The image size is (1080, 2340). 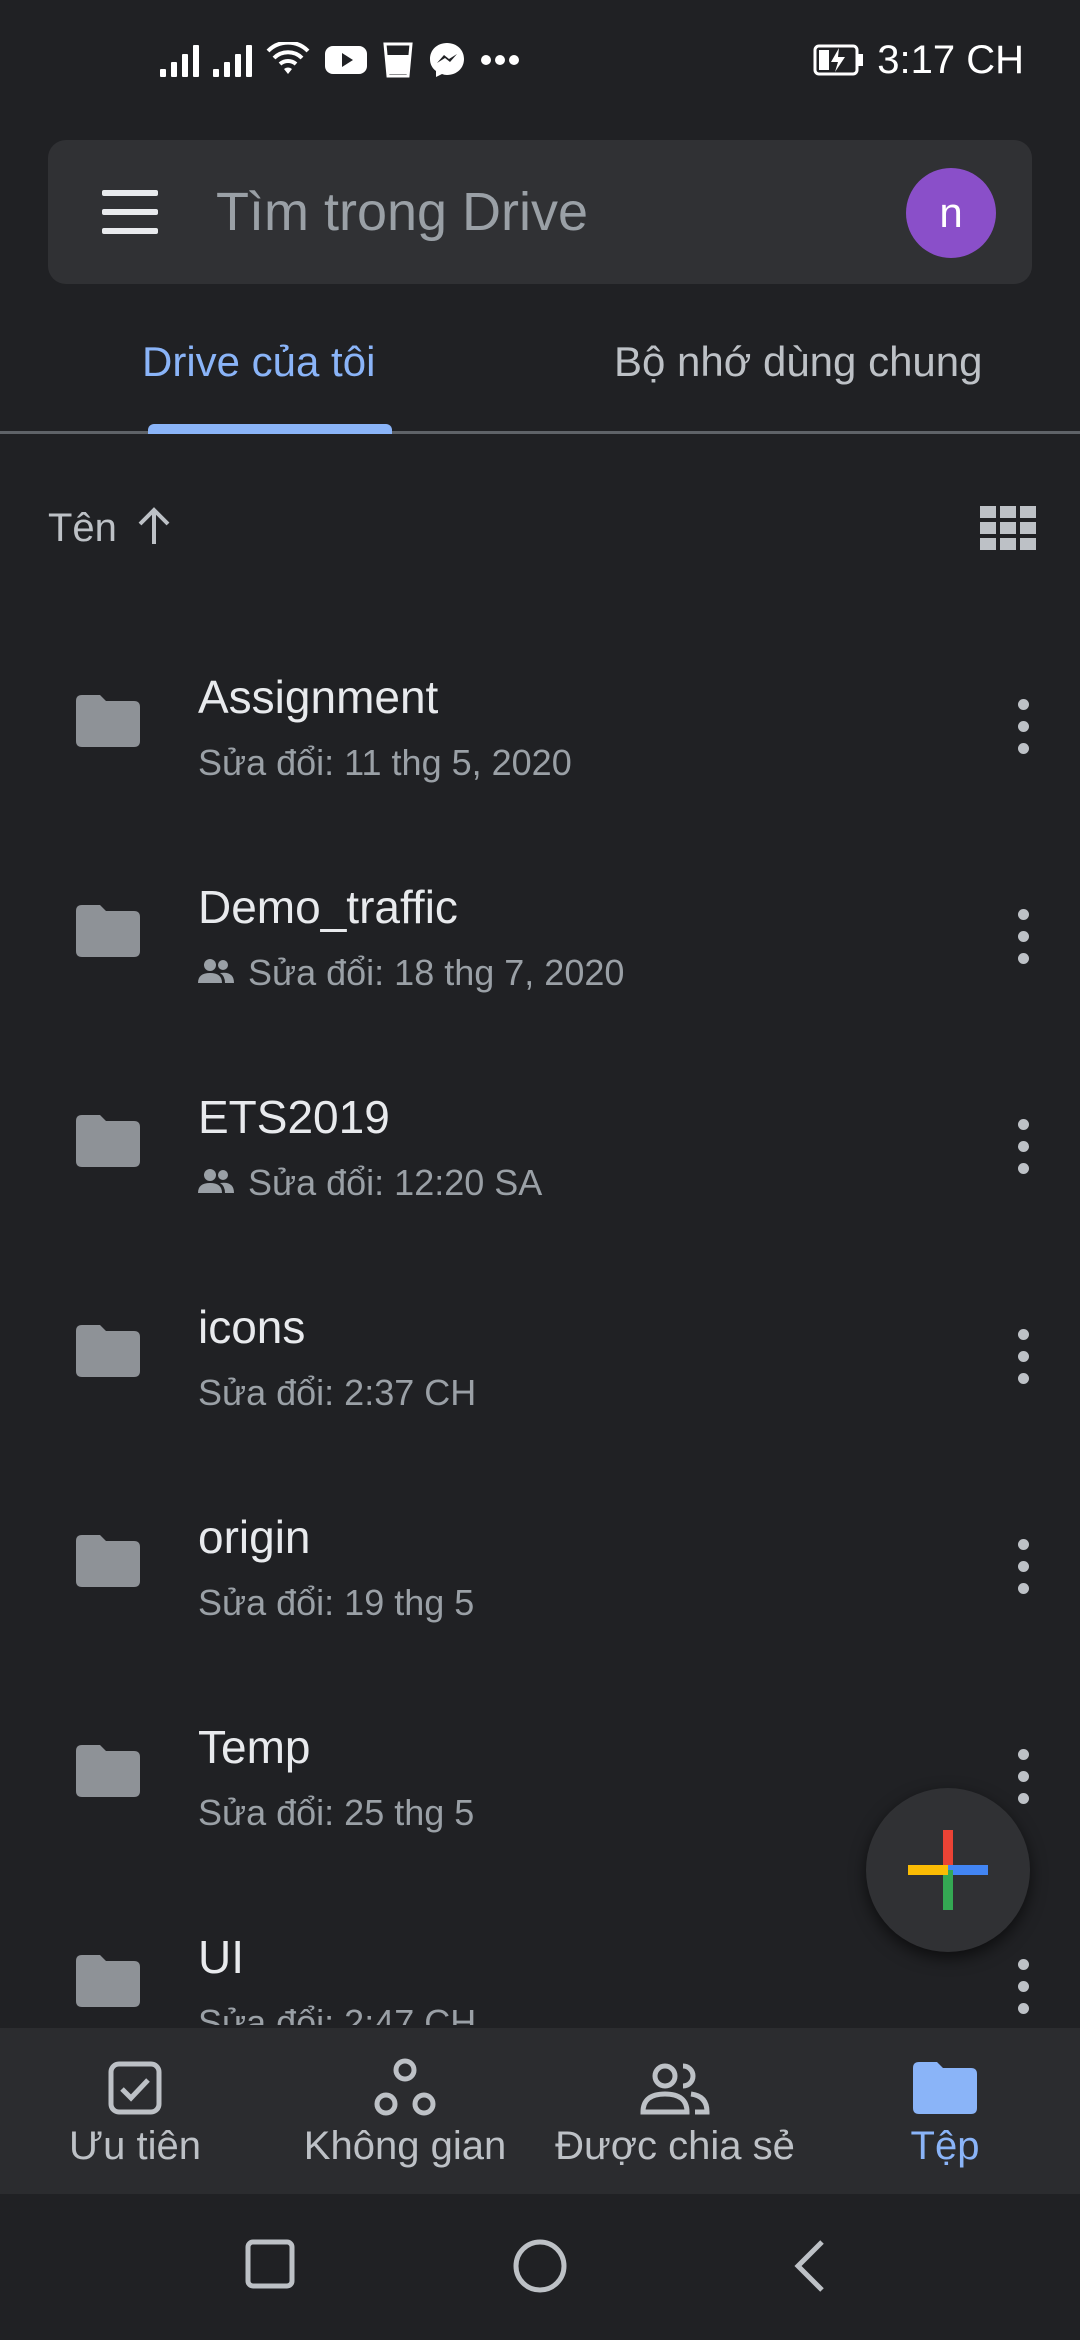 What do you see at coordinates (270, 429) in the screenshot?
I see `tab-indicator` at bounding box center [270, 429].